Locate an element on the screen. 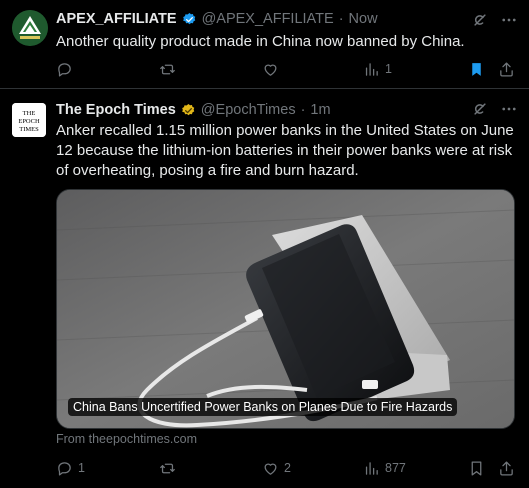 This screenshot has height=488, width=529. avatar-epoch-times: THE EPOCH TIMES is located at coordinates (29, 120).